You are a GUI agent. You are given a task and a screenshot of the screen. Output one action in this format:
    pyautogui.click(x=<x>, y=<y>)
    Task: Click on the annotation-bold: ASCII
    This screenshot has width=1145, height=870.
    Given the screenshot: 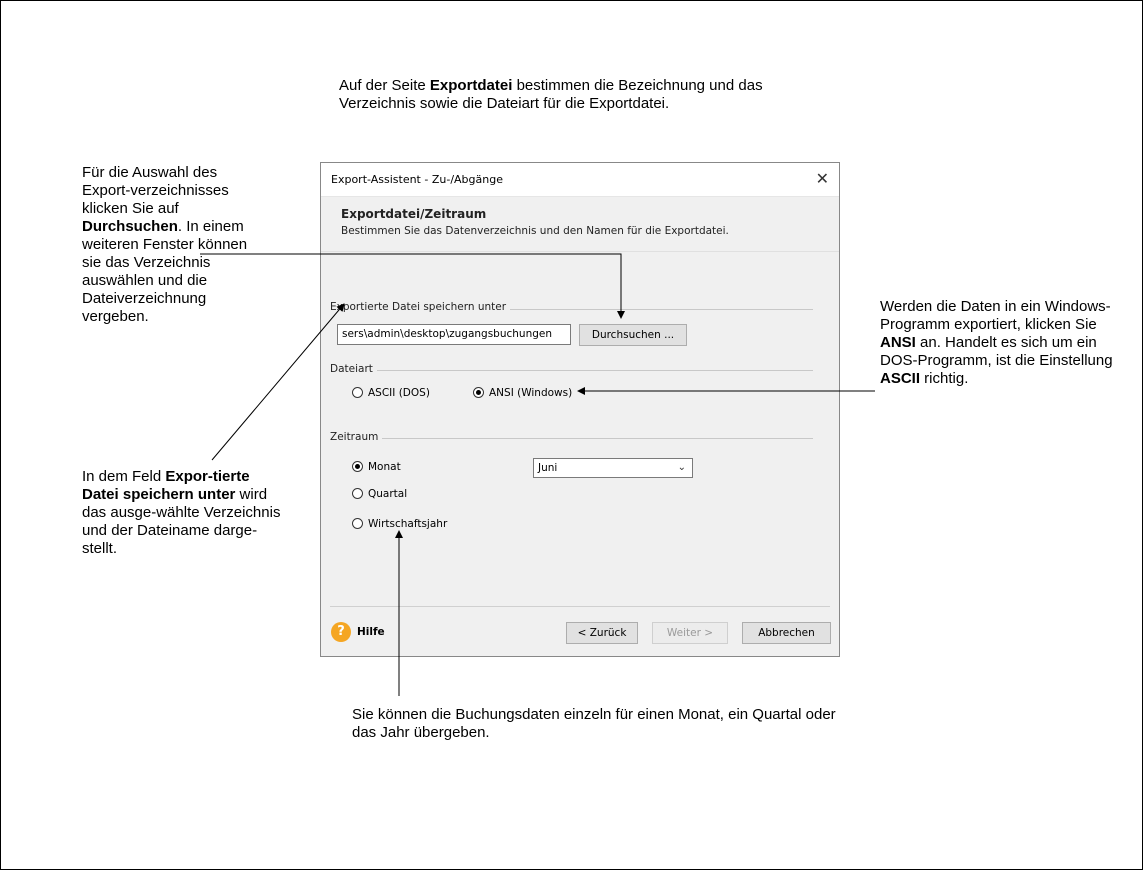 What is the action you would take?
    pyautogui.click(x=900, y=378)
    